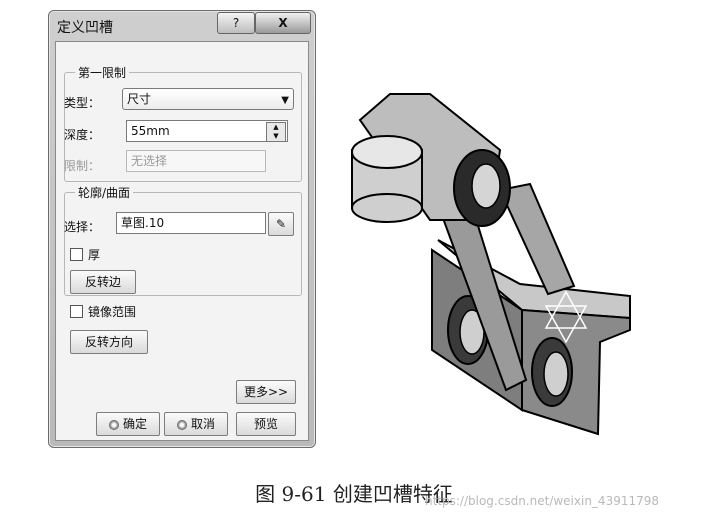 The image size is (708, 518). What do you see at coordinates (285, 100) in the screenshot?
I see `chevron-down-icon: ▼` at bounding box center [285, 100].